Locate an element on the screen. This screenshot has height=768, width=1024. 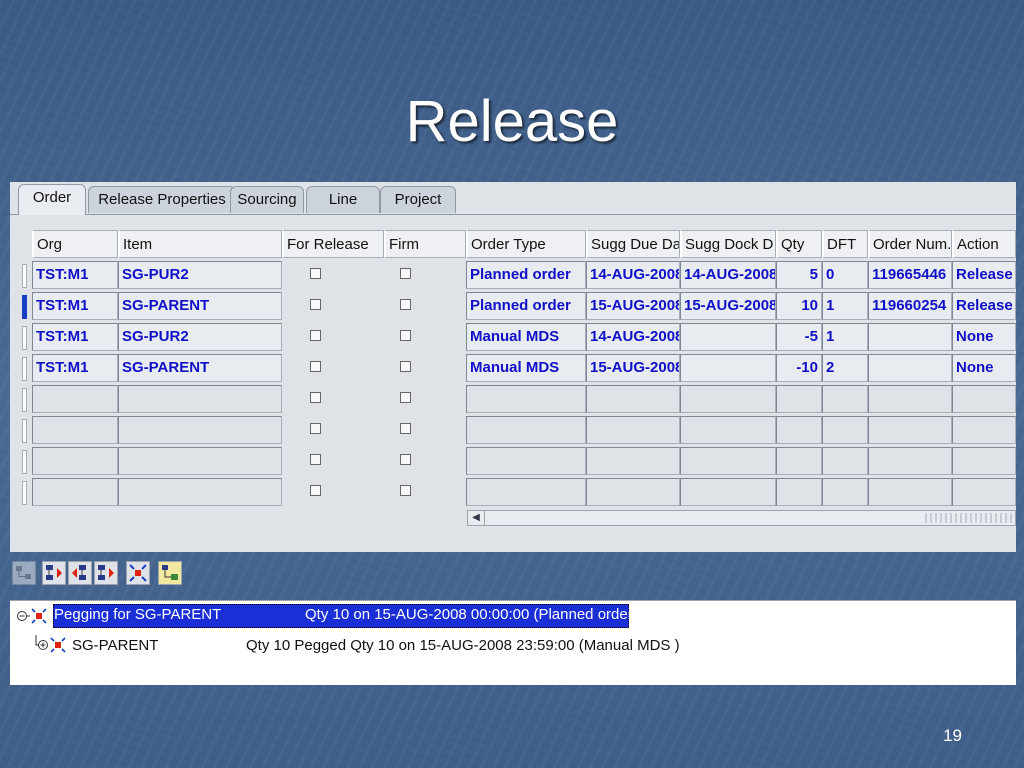
cell-qty: 5 is located at coordinates (799, 275).